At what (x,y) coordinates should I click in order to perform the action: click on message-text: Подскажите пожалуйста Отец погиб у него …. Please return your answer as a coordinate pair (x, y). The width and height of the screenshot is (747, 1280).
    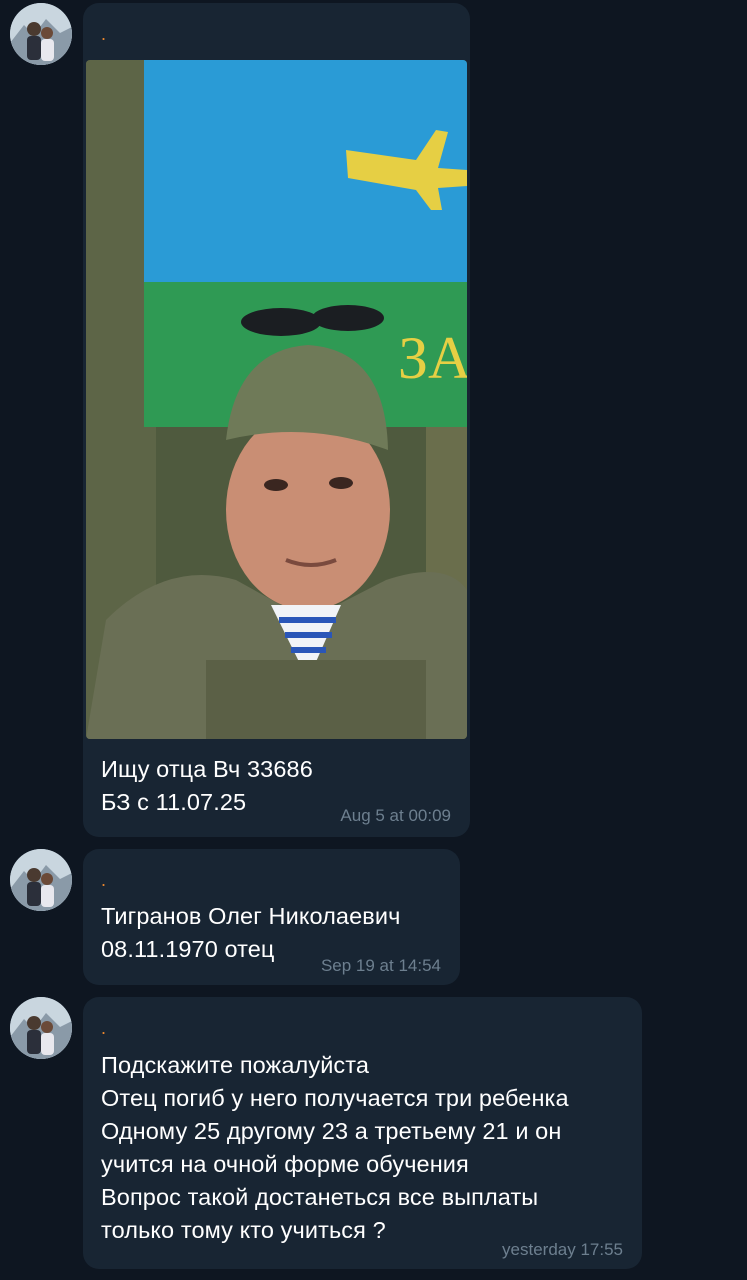
    Looking at the image, I should click on (335, 1147).